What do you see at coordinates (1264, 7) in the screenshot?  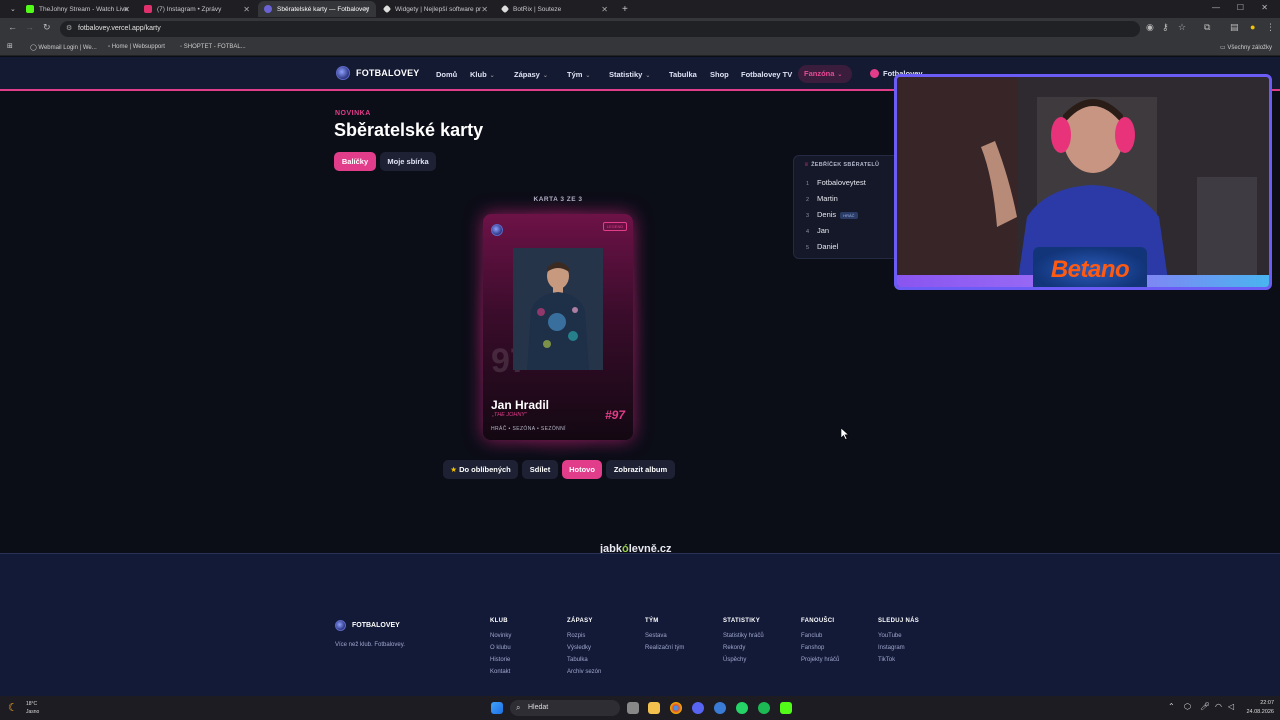 I see `close-window-icon: ✕` at bounding box center [1264, 7].